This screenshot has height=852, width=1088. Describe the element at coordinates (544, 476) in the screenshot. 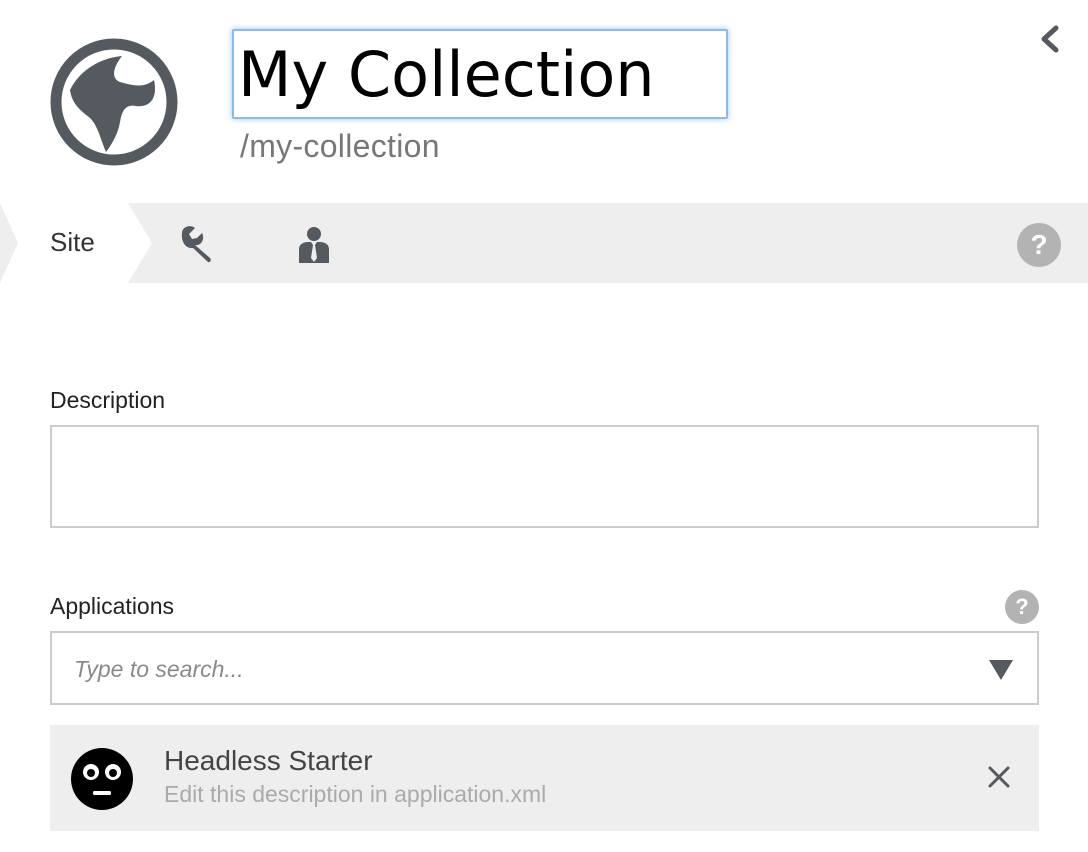

I see `description-field` at that location.